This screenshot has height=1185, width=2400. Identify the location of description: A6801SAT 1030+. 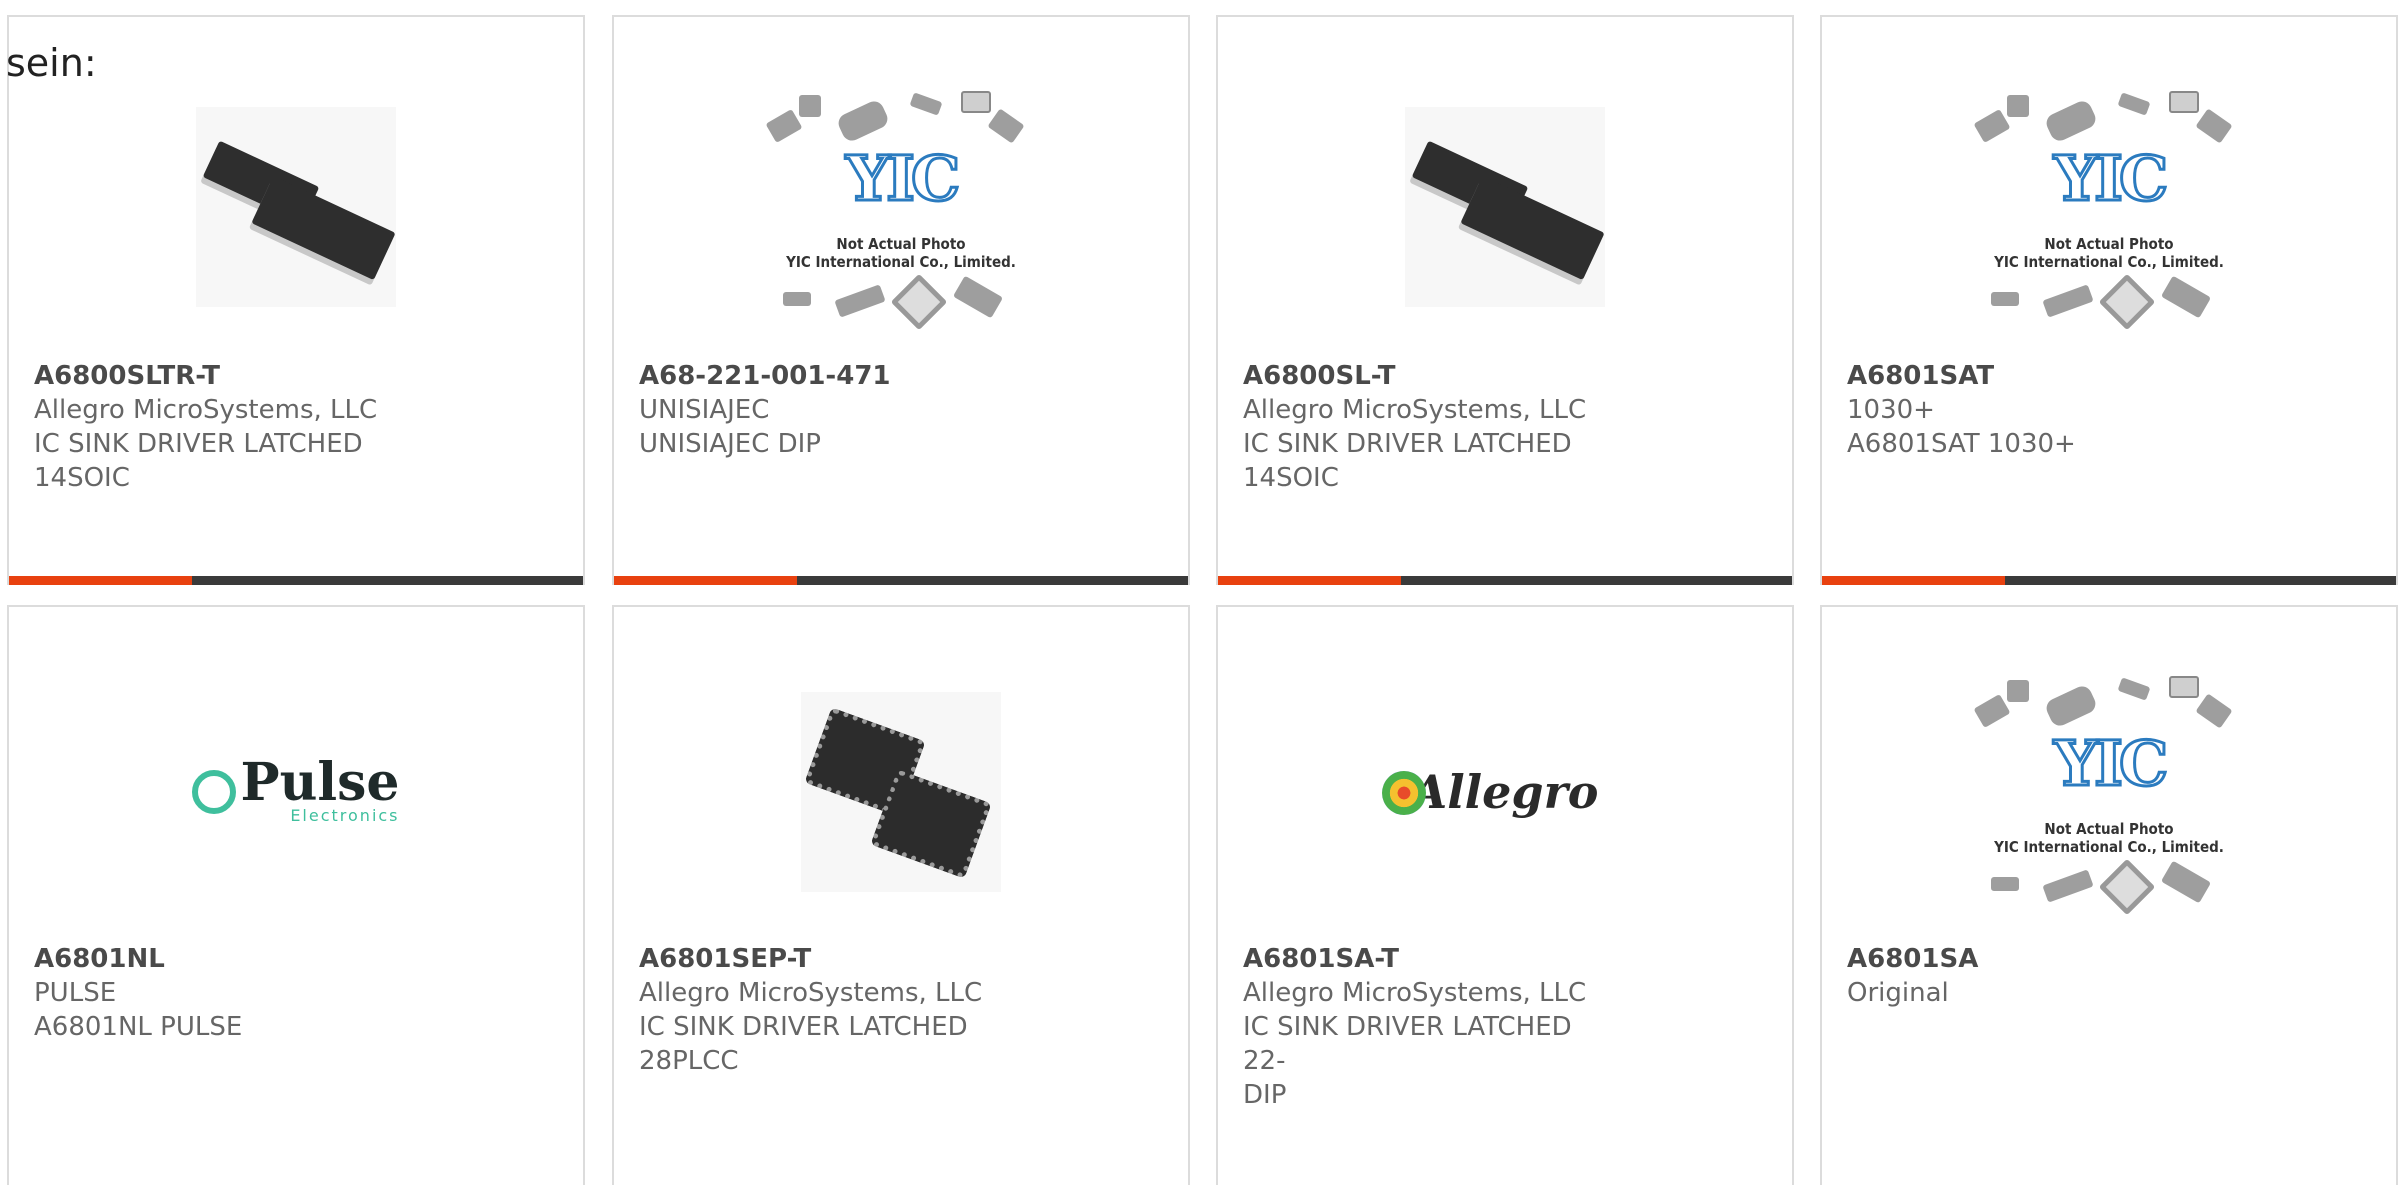
(1961, 444).